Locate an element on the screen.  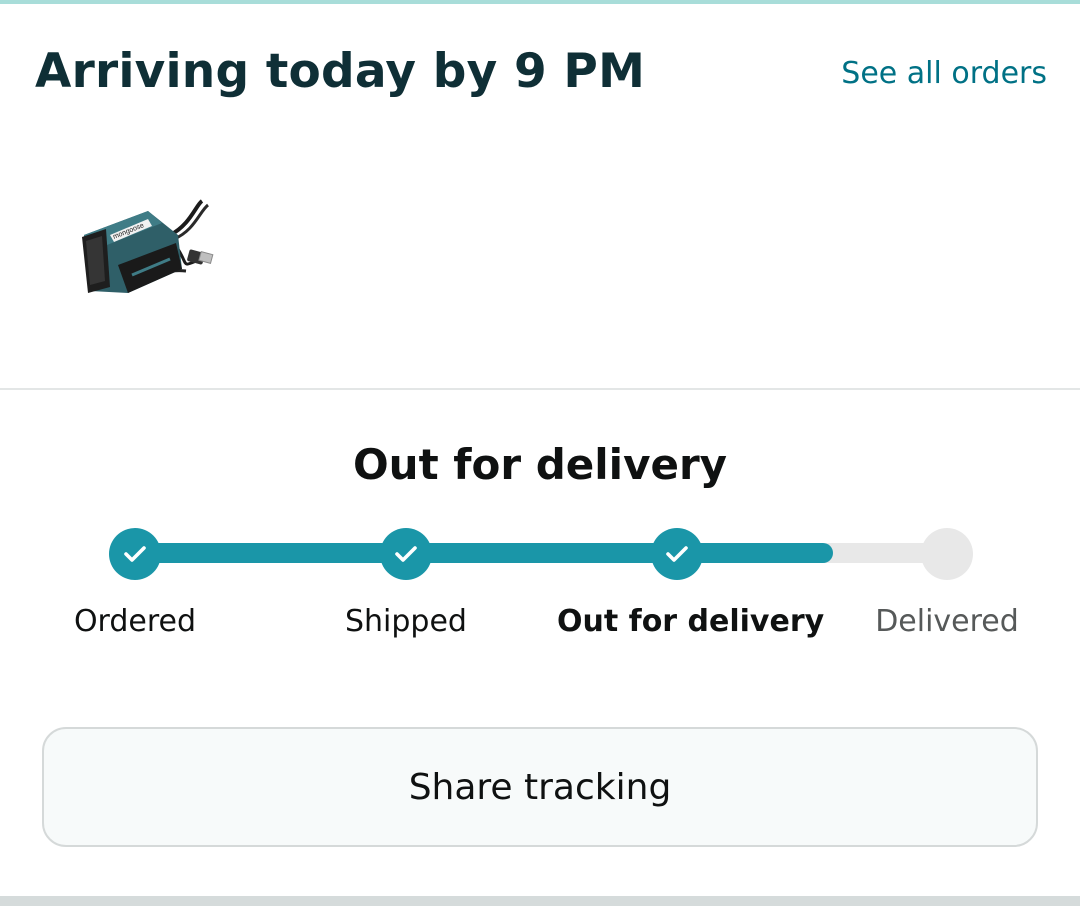
bottom-divider is located at coordinates (540, 901).